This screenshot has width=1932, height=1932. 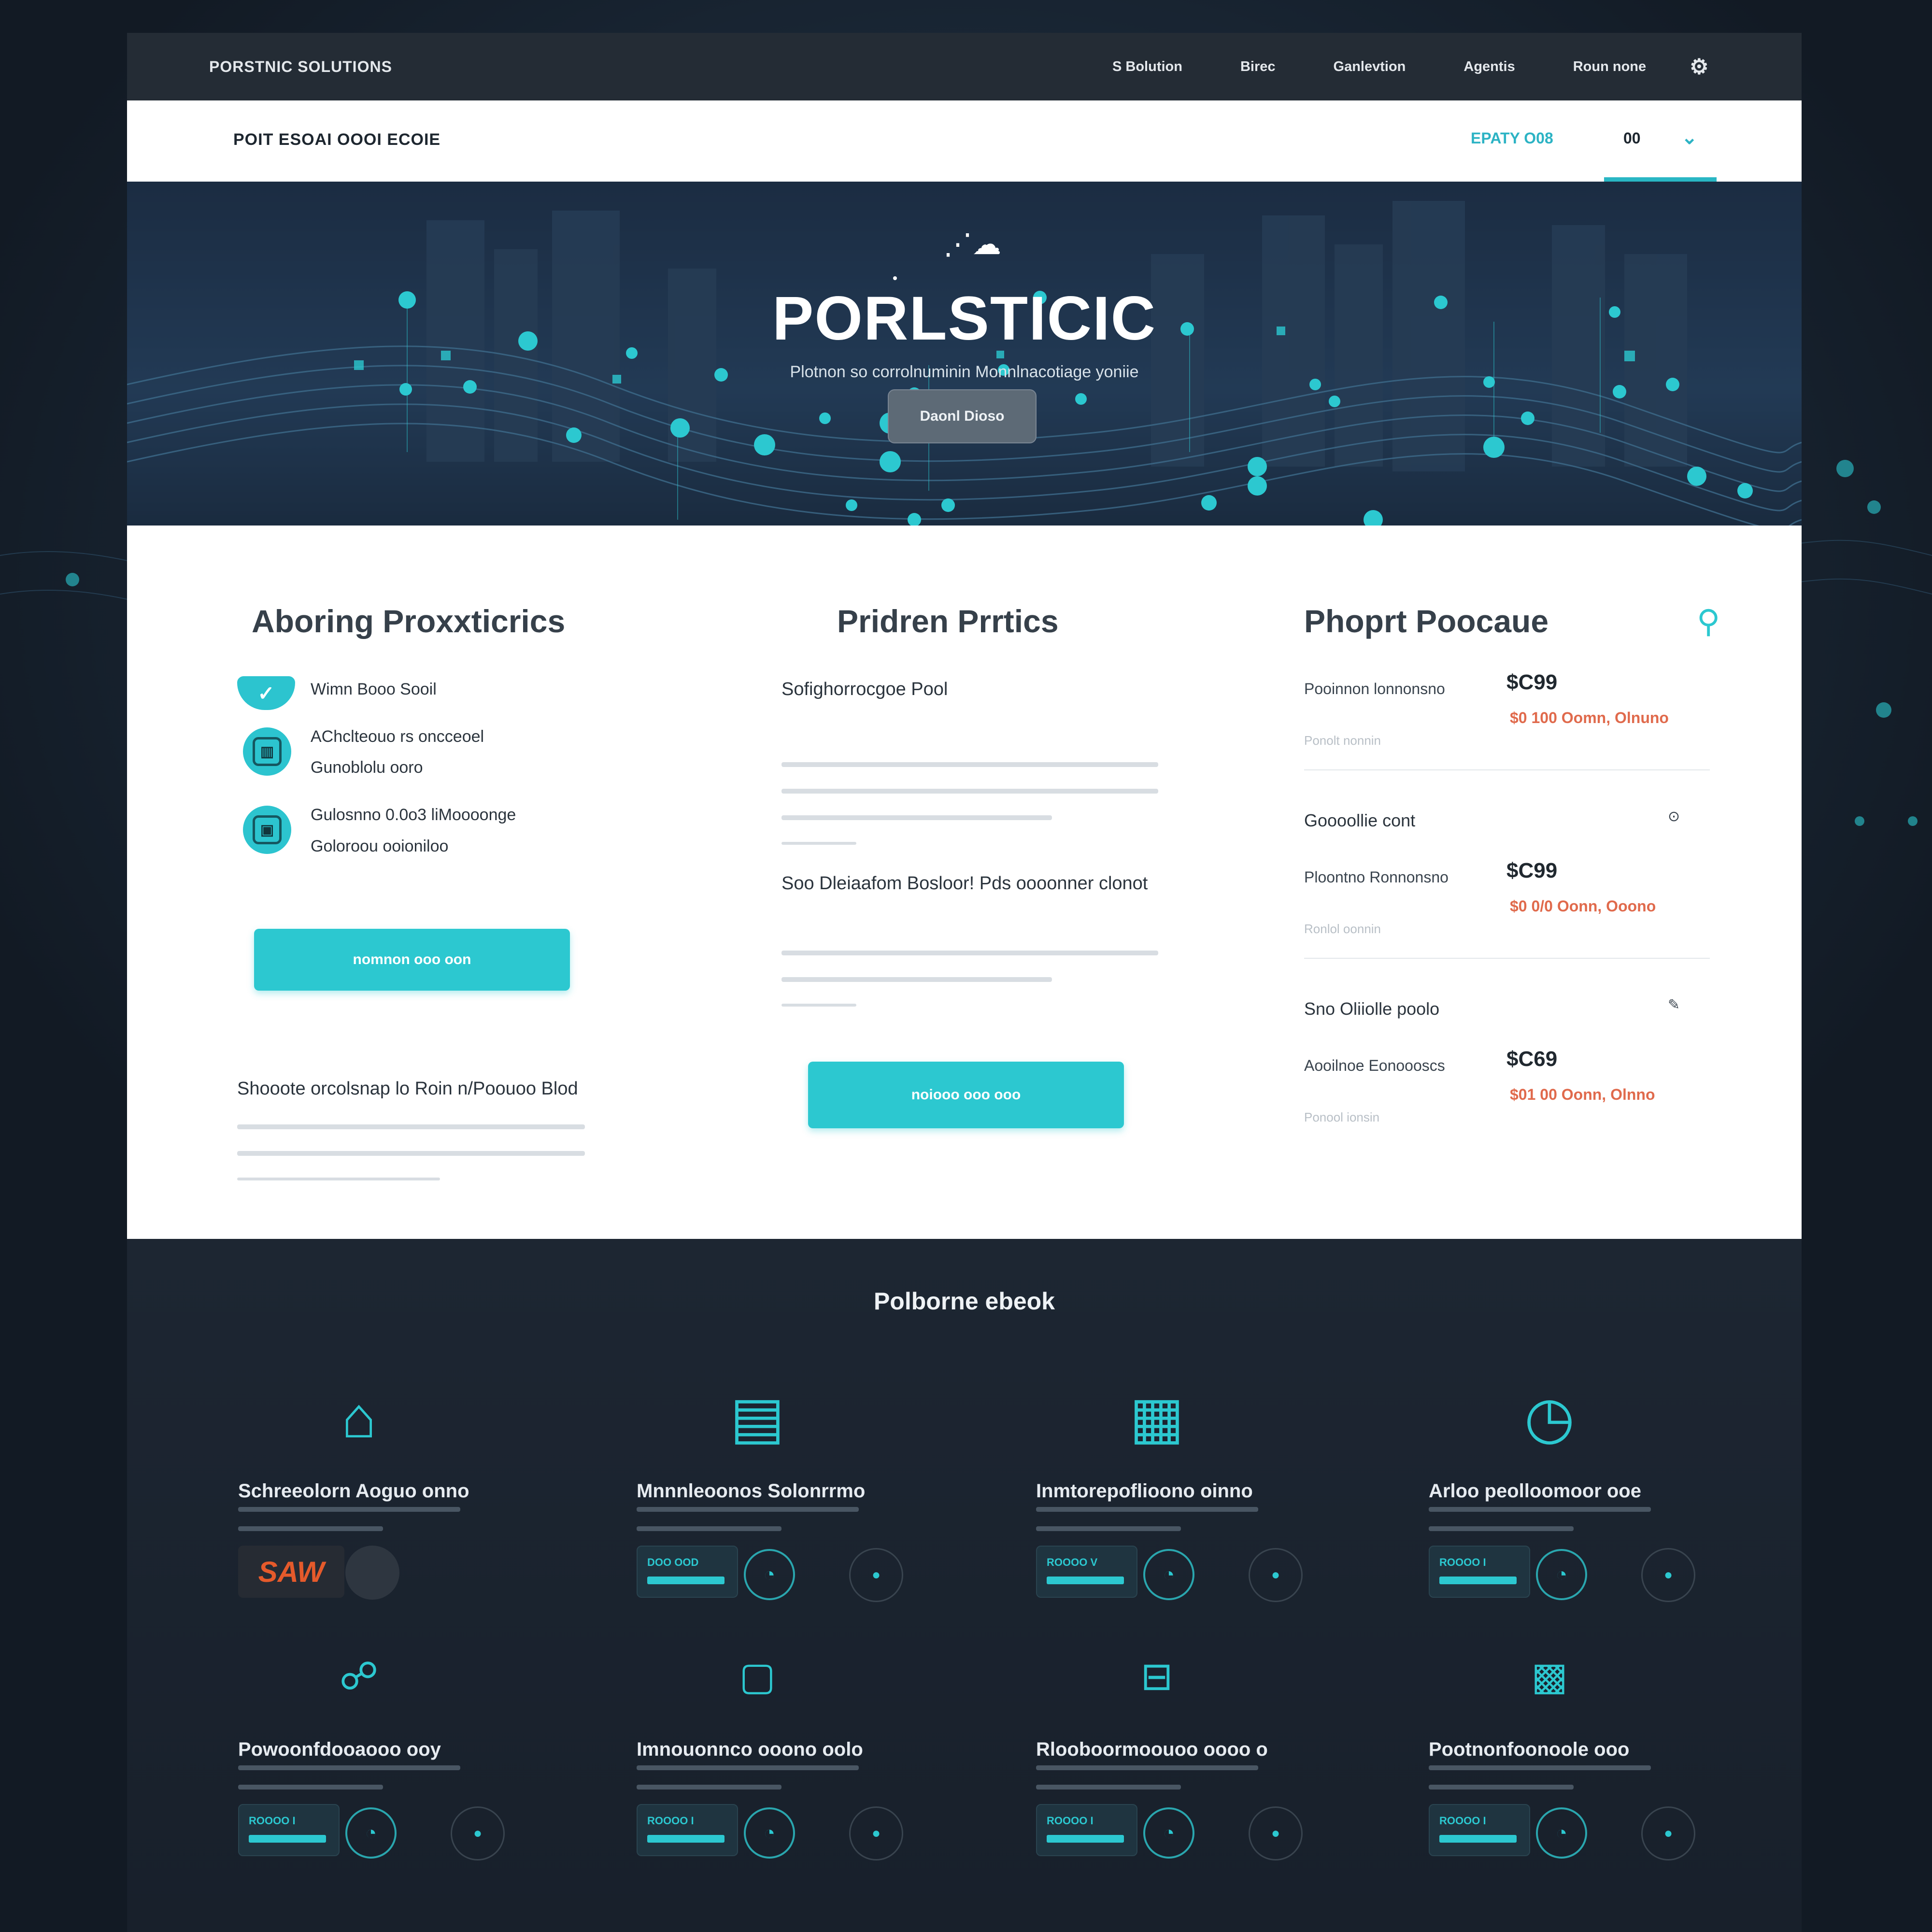 I want to click on feature-card: ◷ Arloo peolloomoor ooe ROOOO I ◔ ●, so click(x=1564, y=1494).